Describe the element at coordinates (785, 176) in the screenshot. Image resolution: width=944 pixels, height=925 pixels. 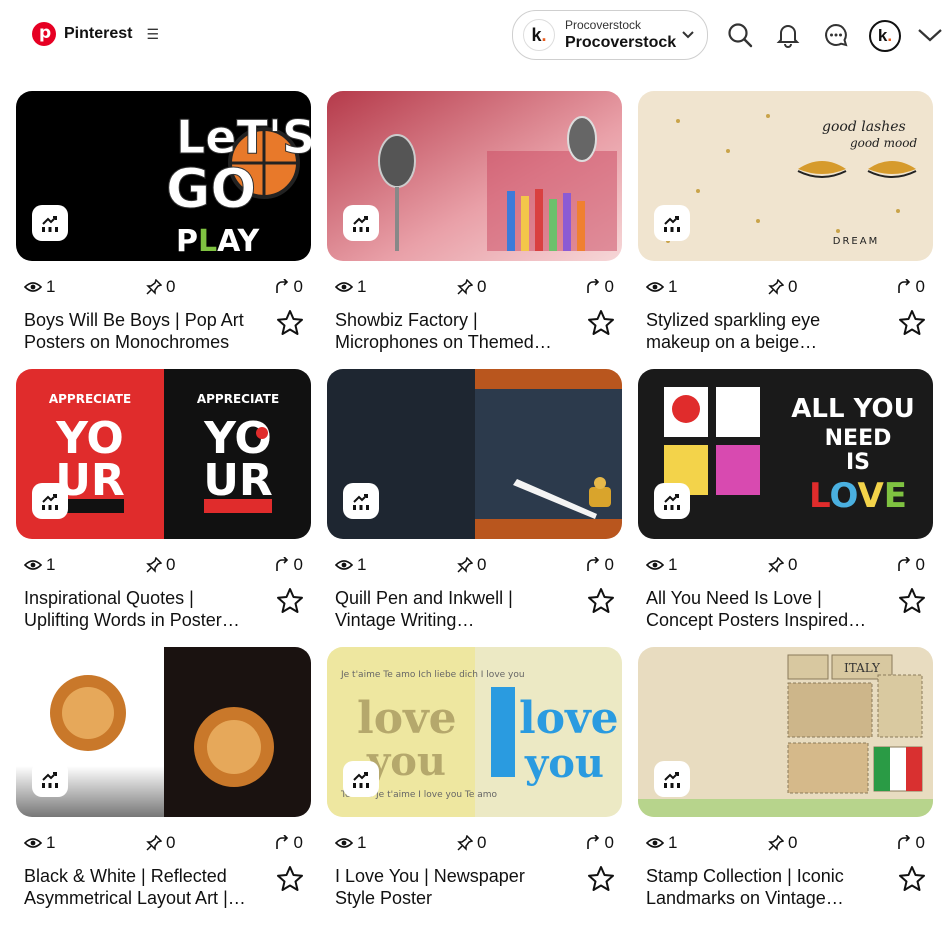
I see `pin-thumbnail: good lashes good mood DREAM` at that location.